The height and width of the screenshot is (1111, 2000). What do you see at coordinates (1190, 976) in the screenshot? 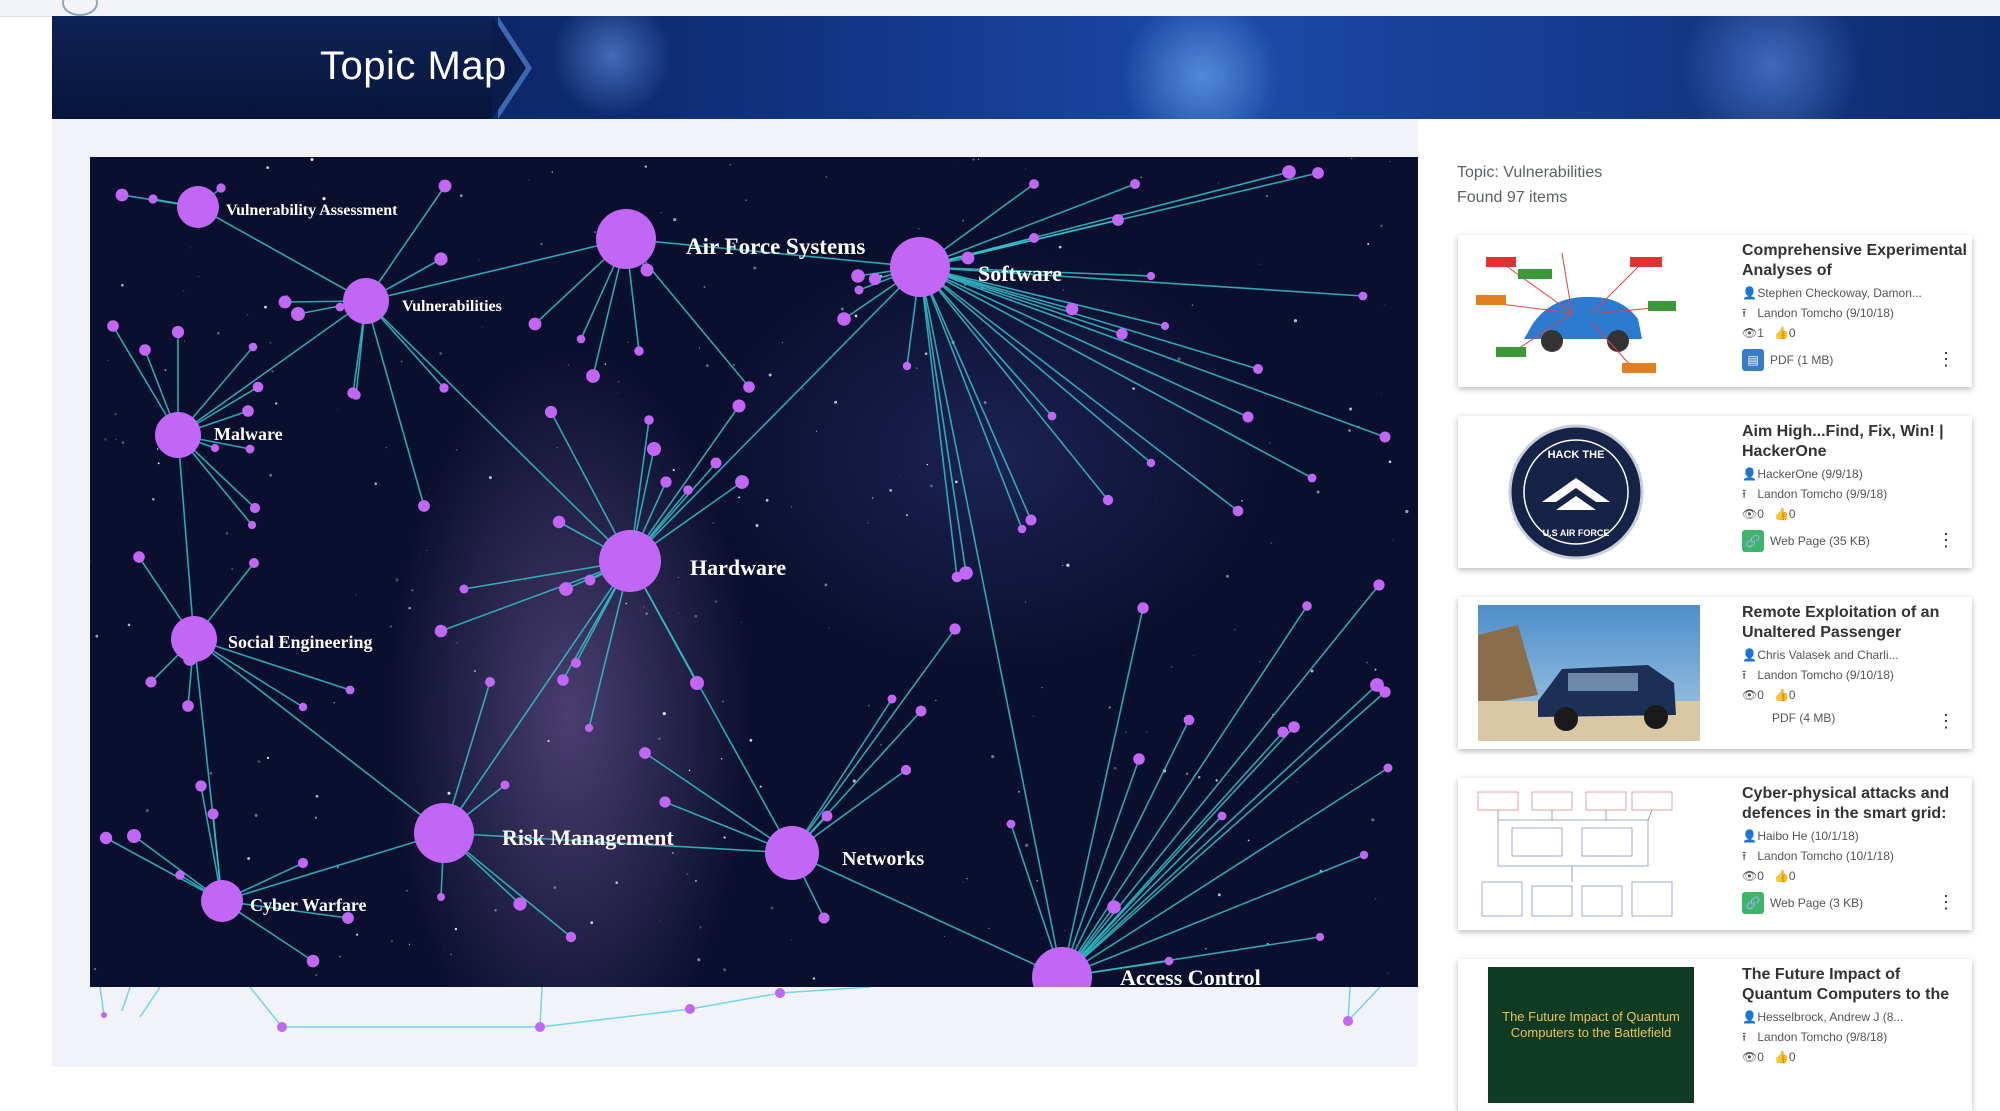
I see `topic-label-access-control: Access Control` at bounding box center [1190, 976].